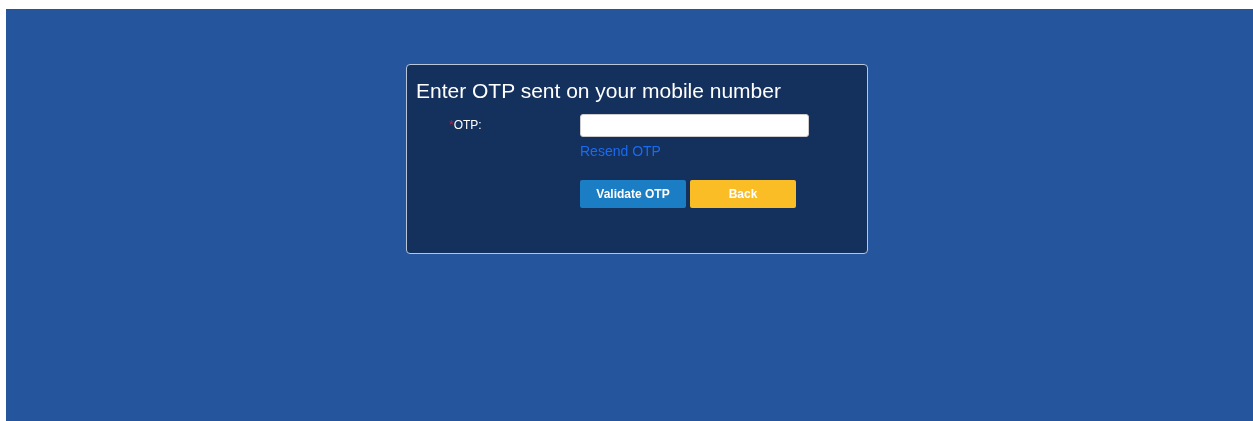  I want to click on required-mark: *, so click(451, 125).